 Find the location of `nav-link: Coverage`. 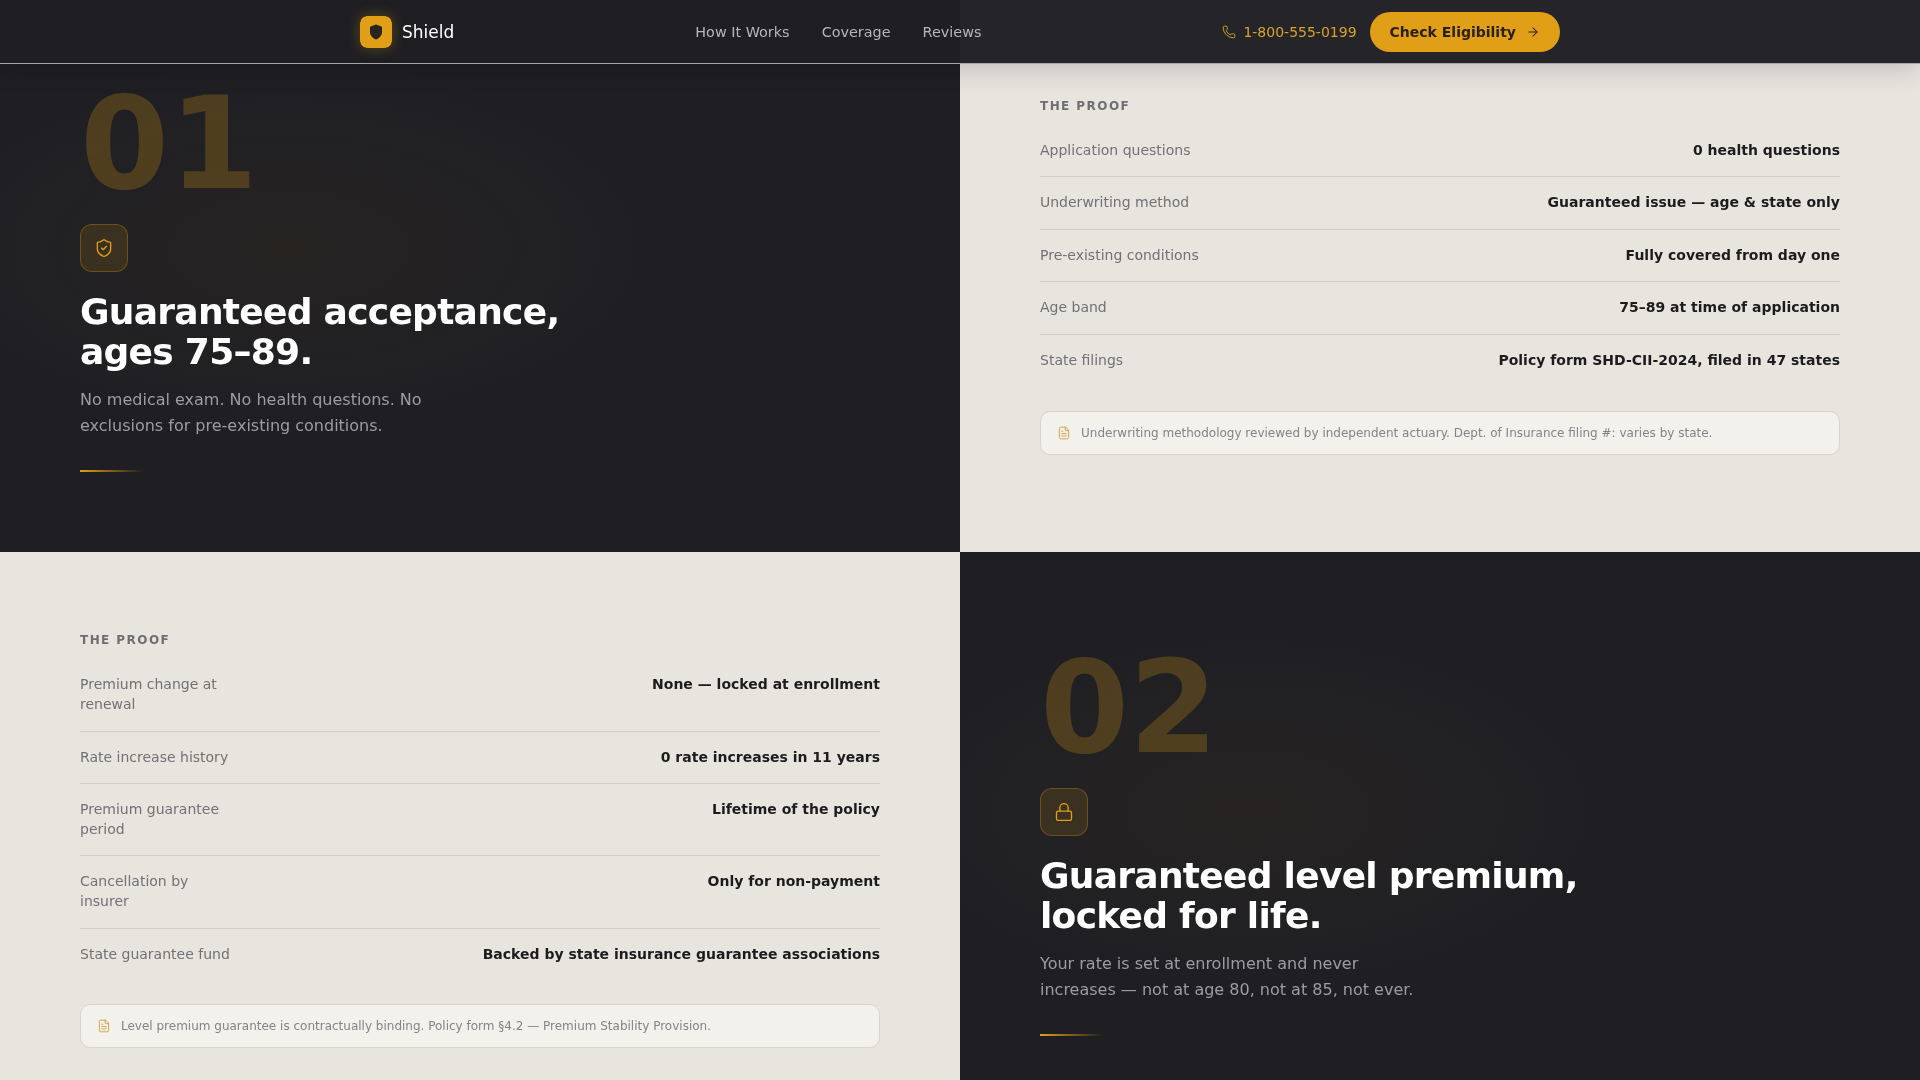

nav-link: Coverage is located at coordinates (856, 31).